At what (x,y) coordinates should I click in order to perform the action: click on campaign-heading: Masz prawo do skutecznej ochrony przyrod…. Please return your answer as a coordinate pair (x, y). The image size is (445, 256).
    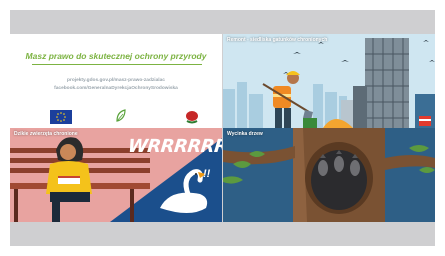
    Looking at the image, I should click on (116, 56).